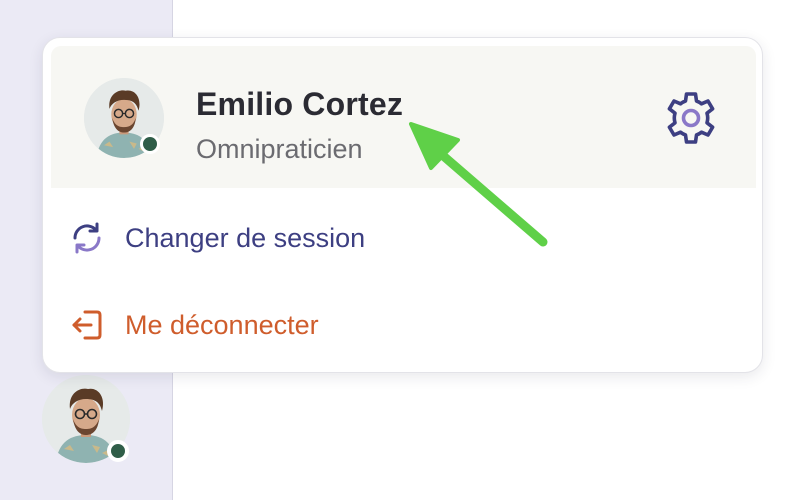  Describe the element at coordinates (397, 238) in the screenshot. I see `switch-session-item: Changer de session` at that location.